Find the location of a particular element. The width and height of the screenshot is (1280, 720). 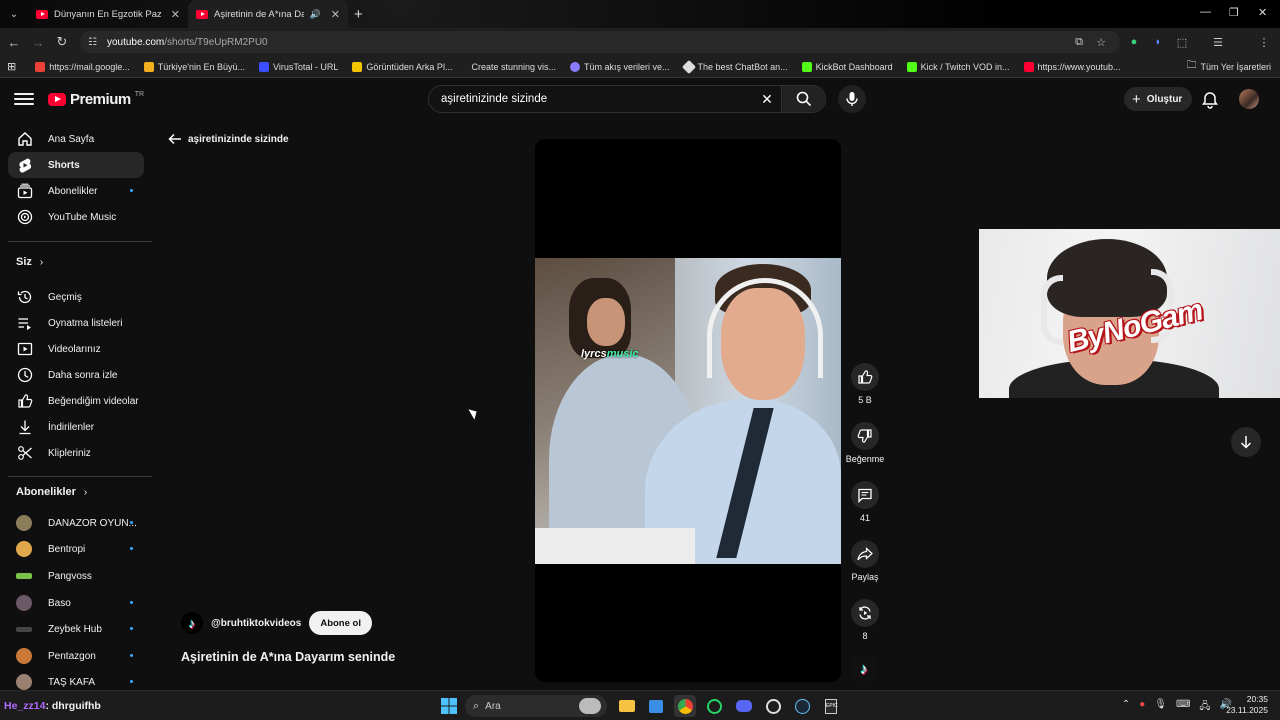

all-bookmarks-button: 🗀 Tüm Yer İşaretleri is located at coordinates (1228, 66).